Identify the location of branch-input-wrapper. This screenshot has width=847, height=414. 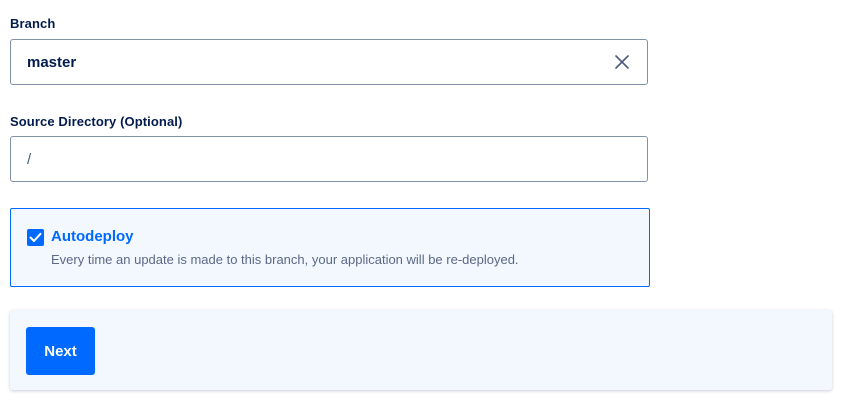
(329, 62).